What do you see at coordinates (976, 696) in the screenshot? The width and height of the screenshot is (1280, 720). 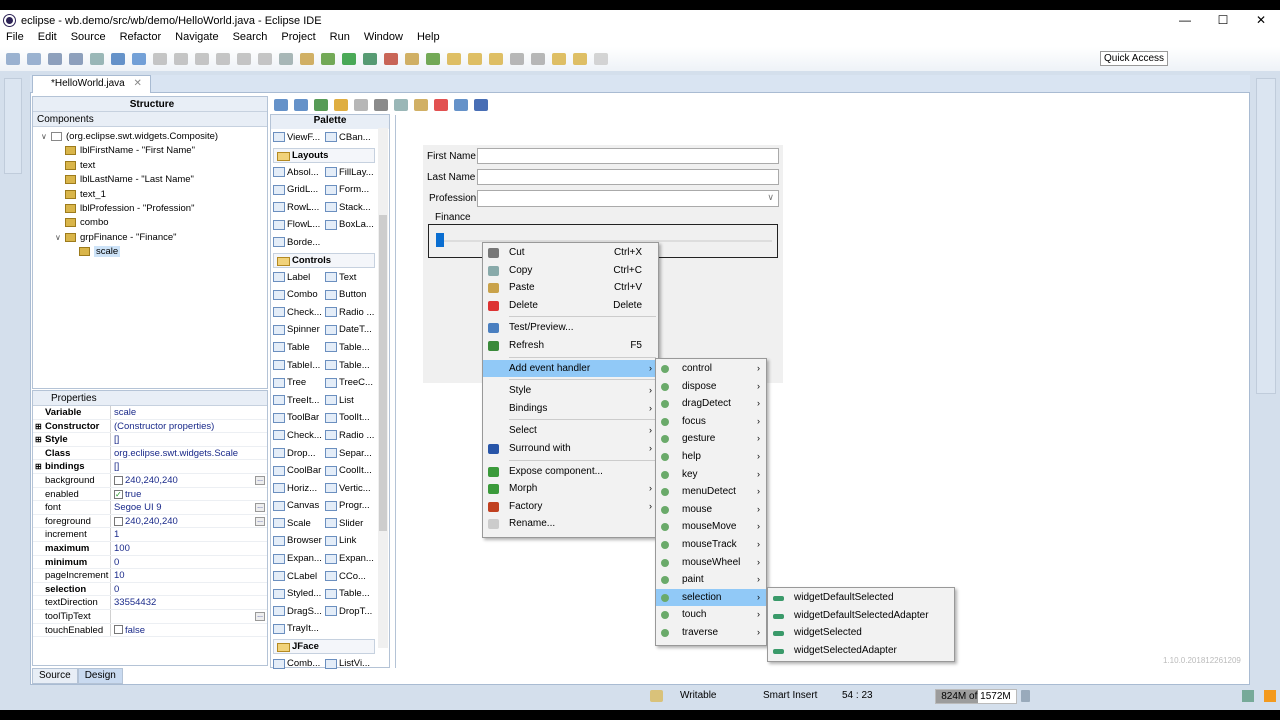 I see `heap-status: 824M of 1572M` at bounding box center [976, 696].